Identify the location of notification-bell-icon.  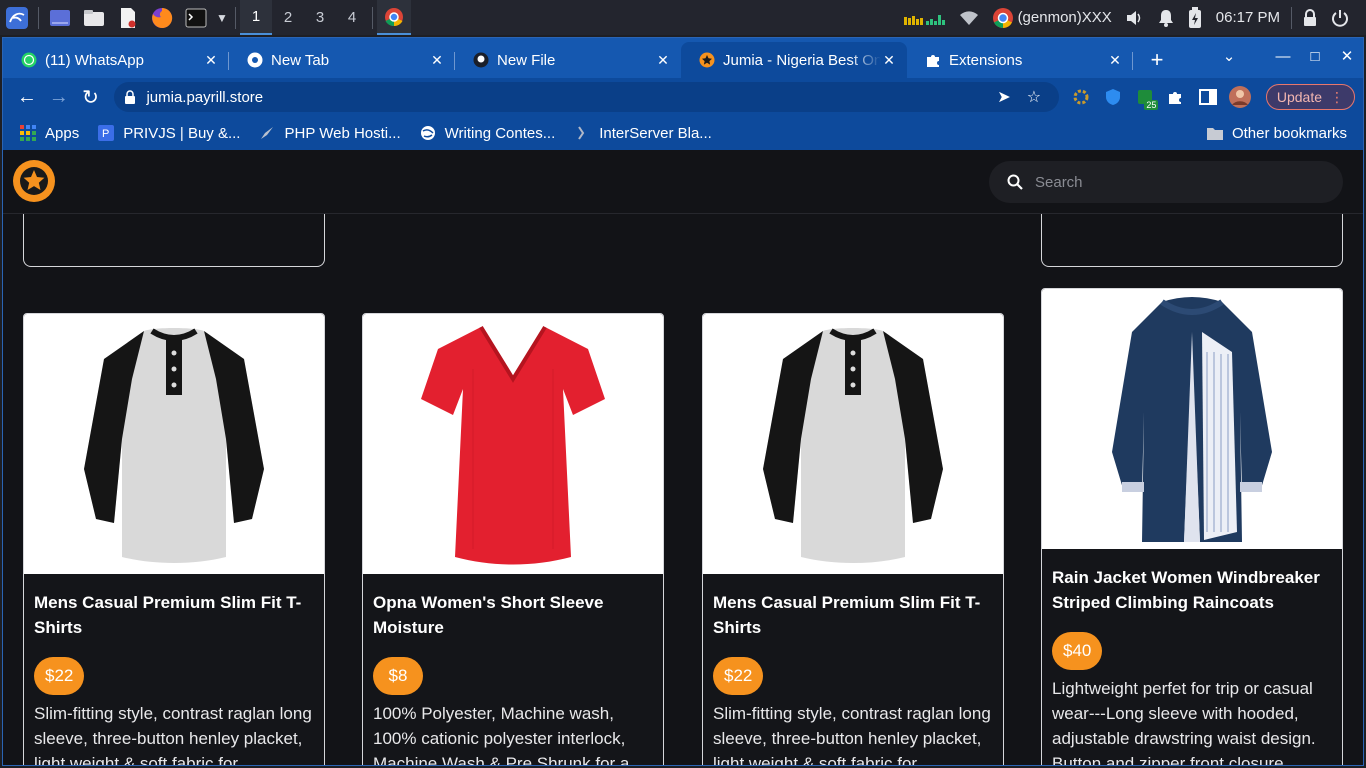
(1166, 17).